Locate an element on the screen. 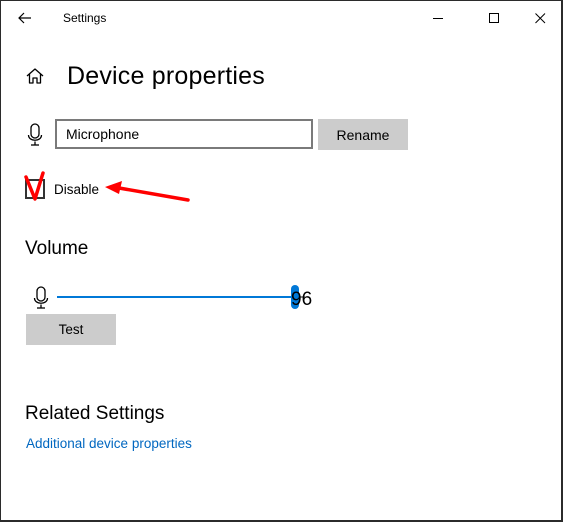  maximize-button is located at coordinates (494, 18).